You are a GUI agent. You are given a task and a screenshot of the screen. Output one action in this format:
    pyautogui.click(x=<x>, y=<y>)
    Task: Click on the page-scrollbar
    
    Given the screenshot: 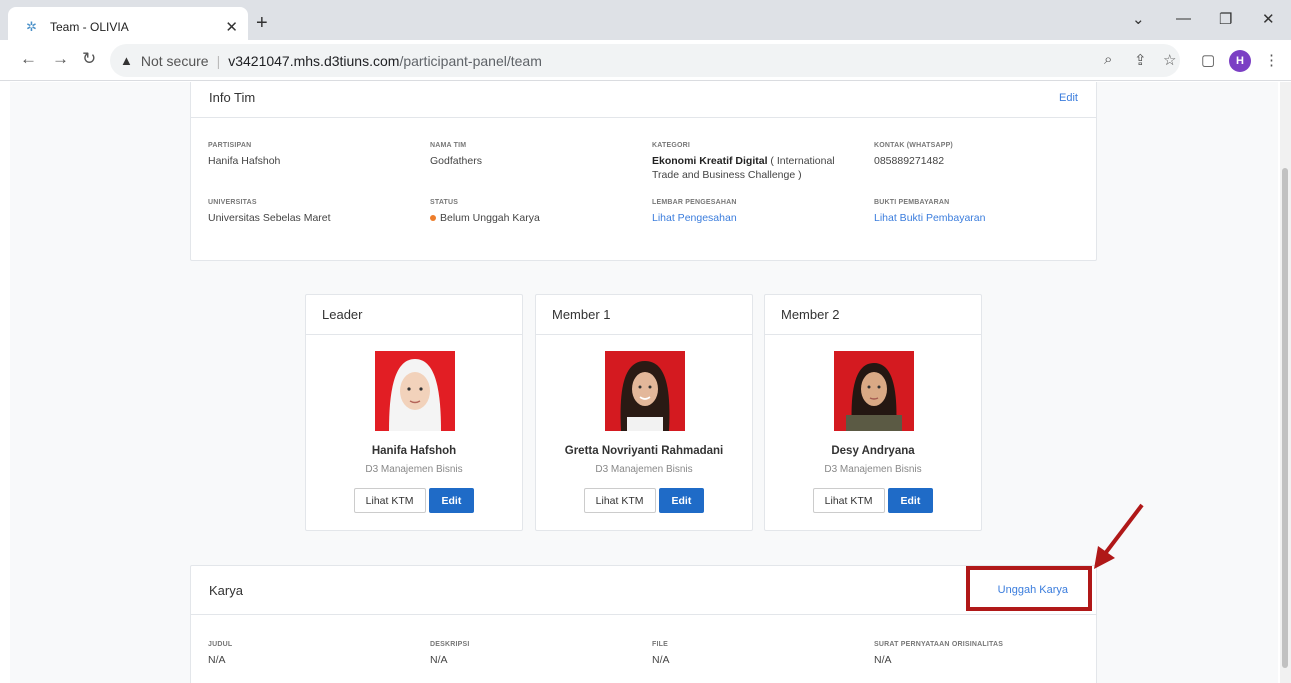 What is the action you would take?
    pyautogui.click(x=1285, y=382)
    